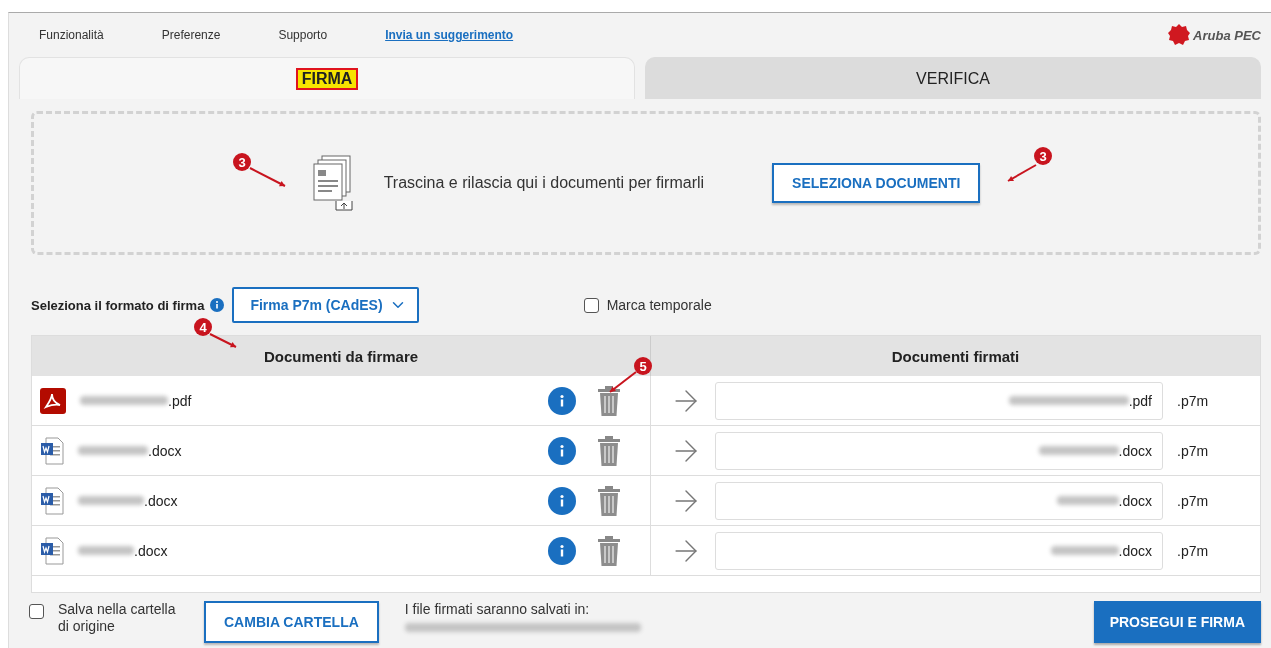 The image size is (1271, 648). Describe the element at coordinates (117, 618) in the screenshot. I see `save-origin-label: Salva nella cartella di origine` at that location.